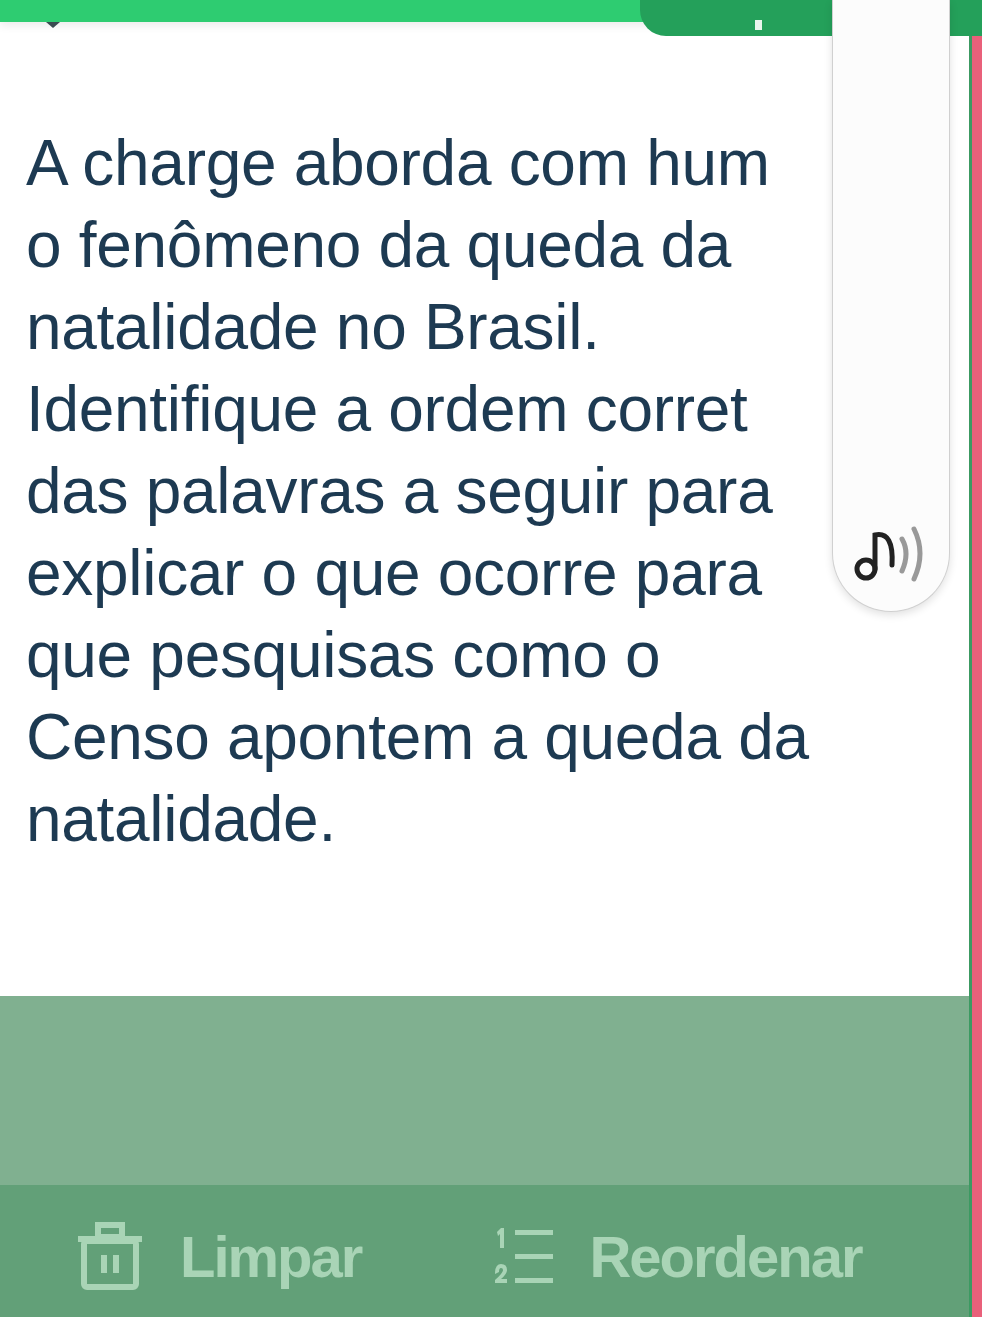 This screenshot has width=982, height=1317. What do you see at coordinates (676, 1256) in the screenshot?
I see `reorder-button: Reordenar` at bounding box center [676, 1256].